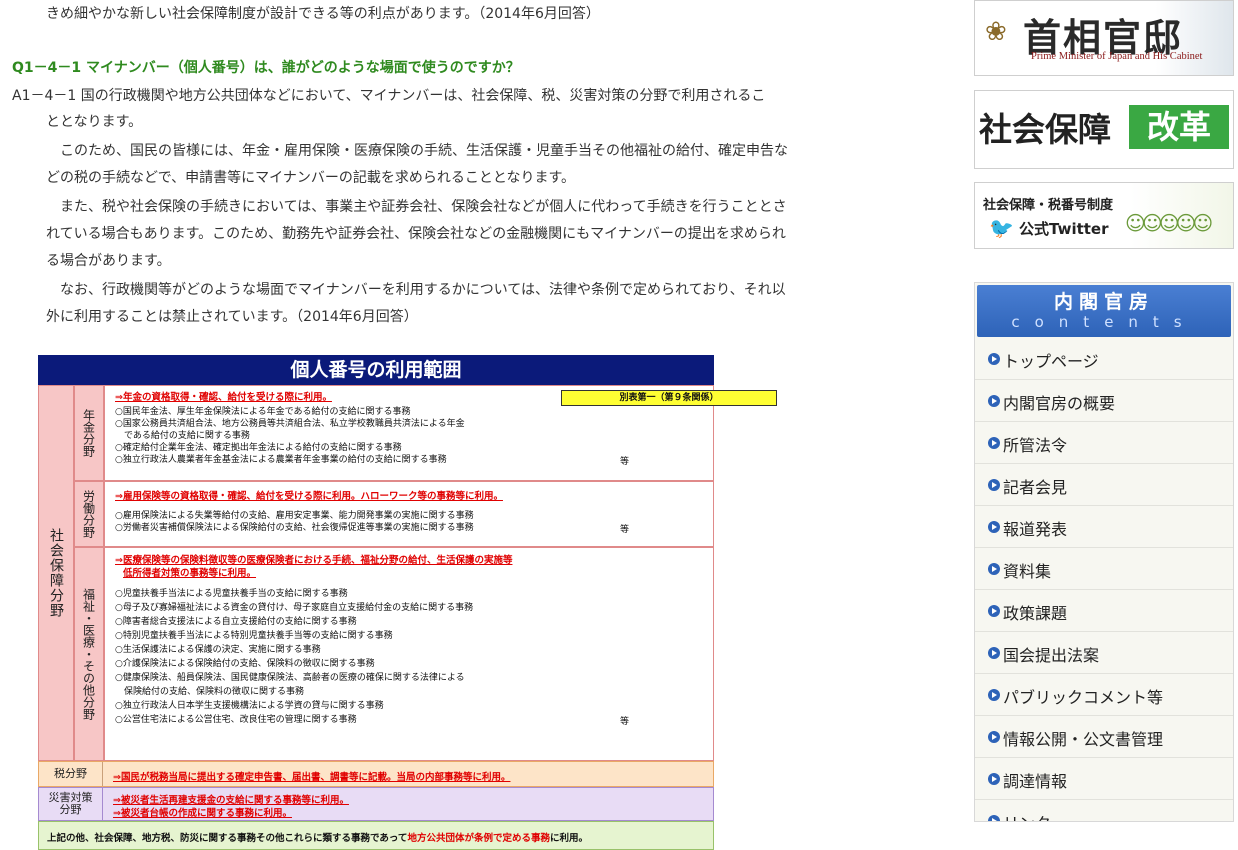 Image resolution: width=1238 pixels, height=850 pixels. Describe the element at coordinates (236, 720) in the screenshot. I see `welfare-line: ○公営住宅法による公営住宅、改良住宅の管理に関する事務` at that location.